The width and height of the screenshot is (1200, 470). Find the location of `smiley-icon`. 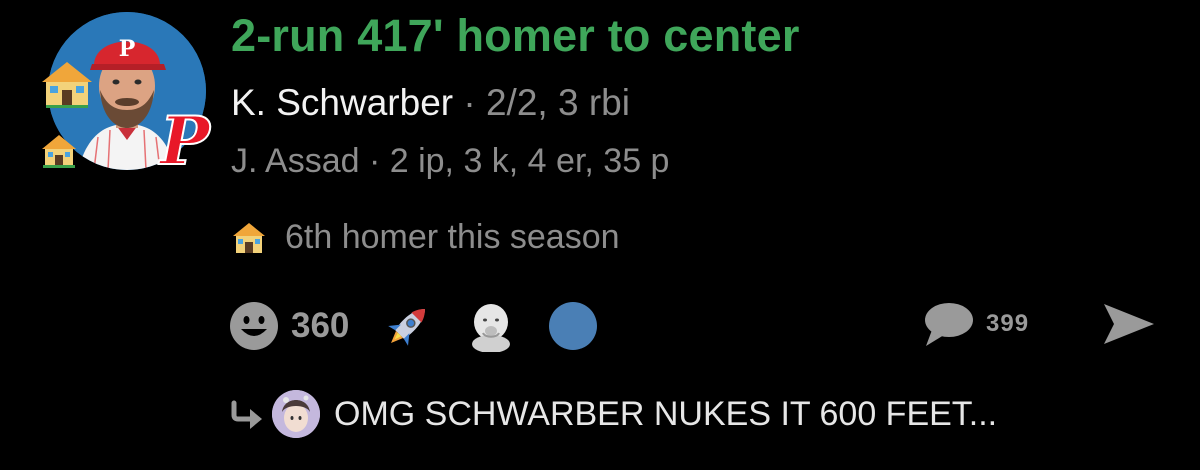

smiley-icon is located at coordinates (254, 326).